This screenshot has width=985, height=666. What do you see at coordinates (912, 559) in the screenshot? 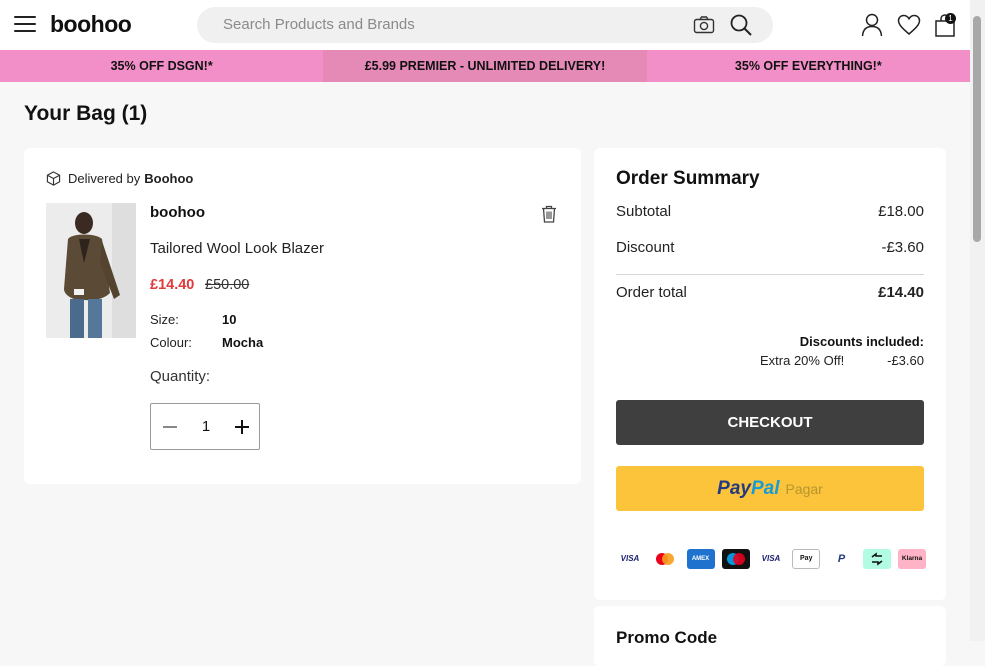
I see `klarna-icon: Klarna` at bounding box center [912, 559].